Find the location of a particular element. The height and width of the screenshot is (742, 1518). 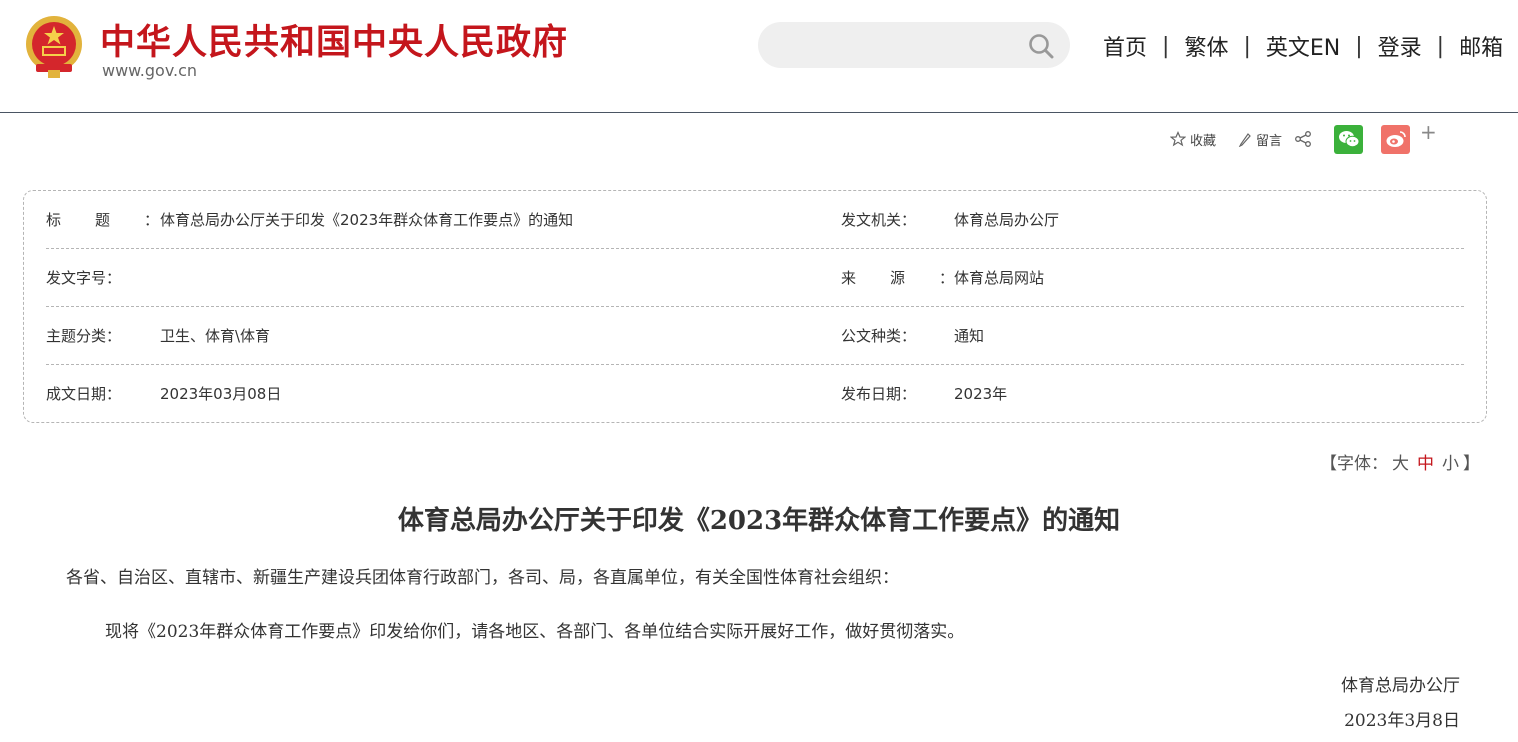

info-row: 主题分类： 卫生、体育\体育 公文种类： 通知 is located at coordinates (755, 336).